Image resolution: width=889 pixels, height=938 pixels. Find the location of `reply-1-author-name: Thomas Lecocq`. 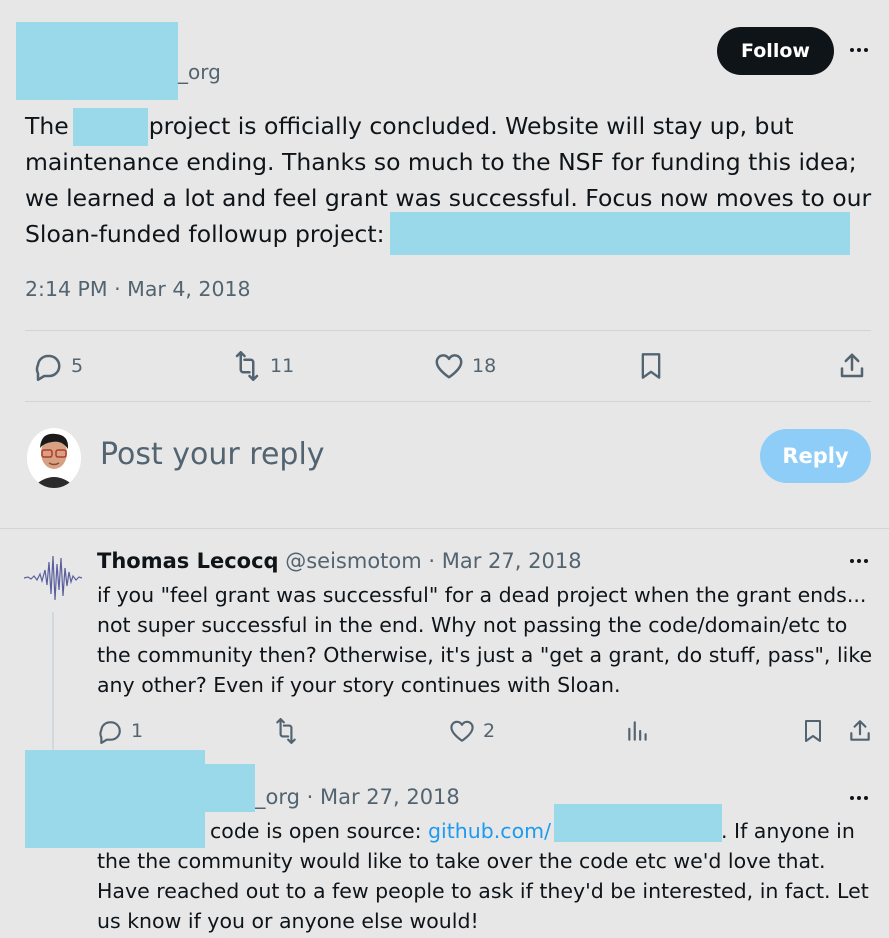

reply-1-author-name: Thomas Lecocq is located at coordinates (188, 561).